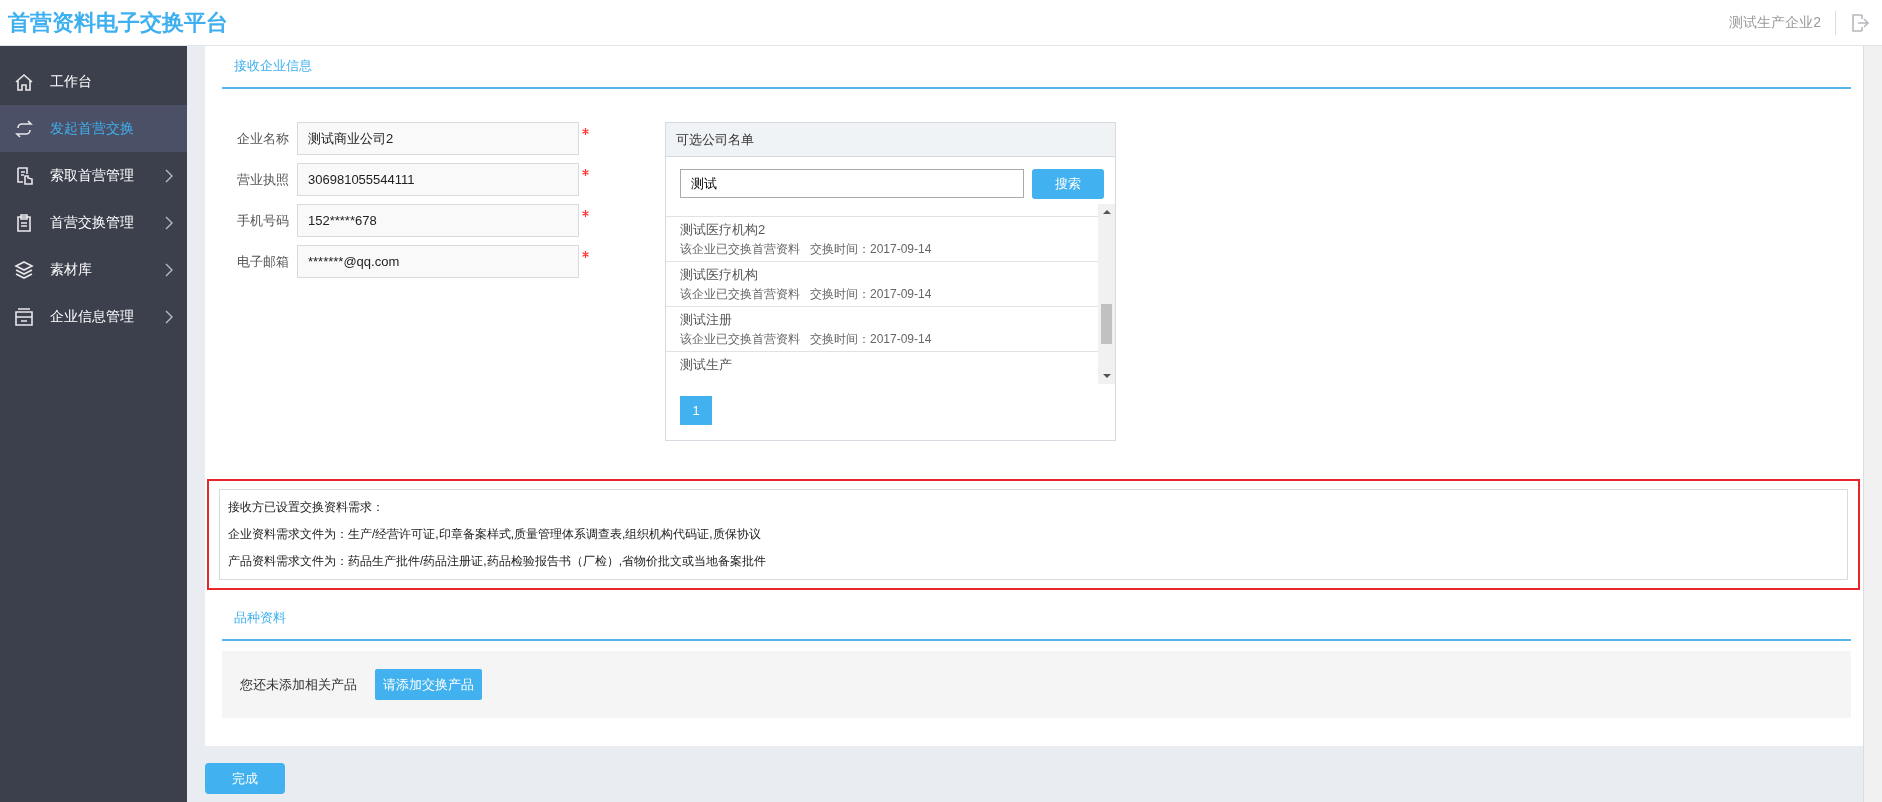  What do you see at coordinates (93, 175) in the screenshot?
I see `sidebar-item: 索取首营管理` at bounding box center [93, 175].